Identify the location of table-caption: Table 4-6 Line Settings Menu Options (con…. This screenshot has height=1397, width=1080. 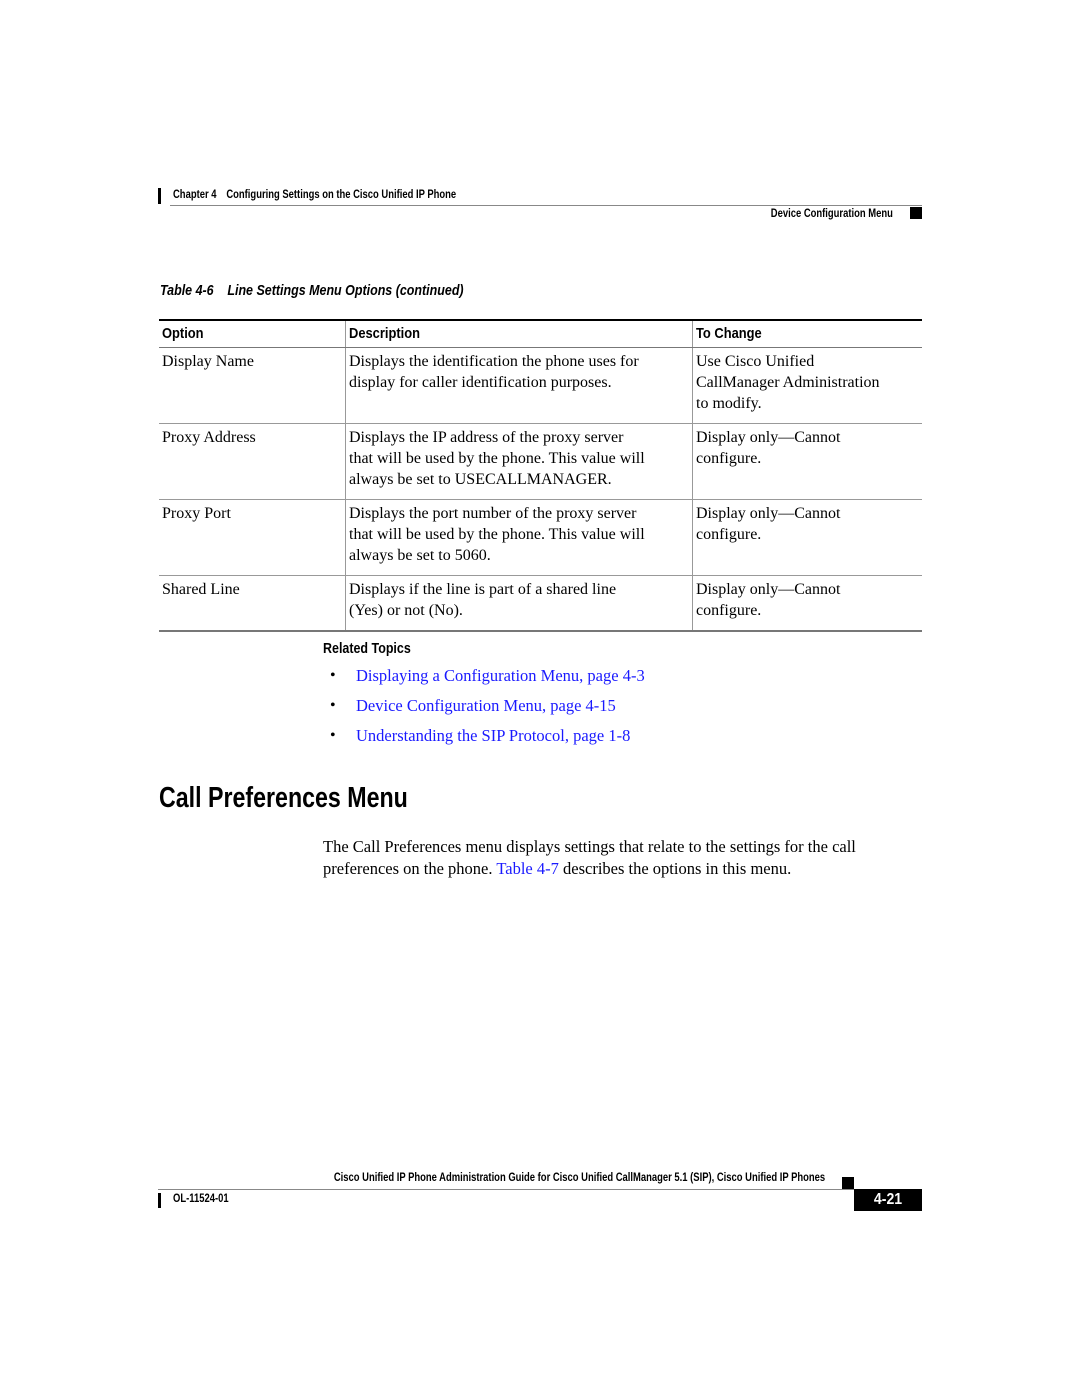
(336, 291).